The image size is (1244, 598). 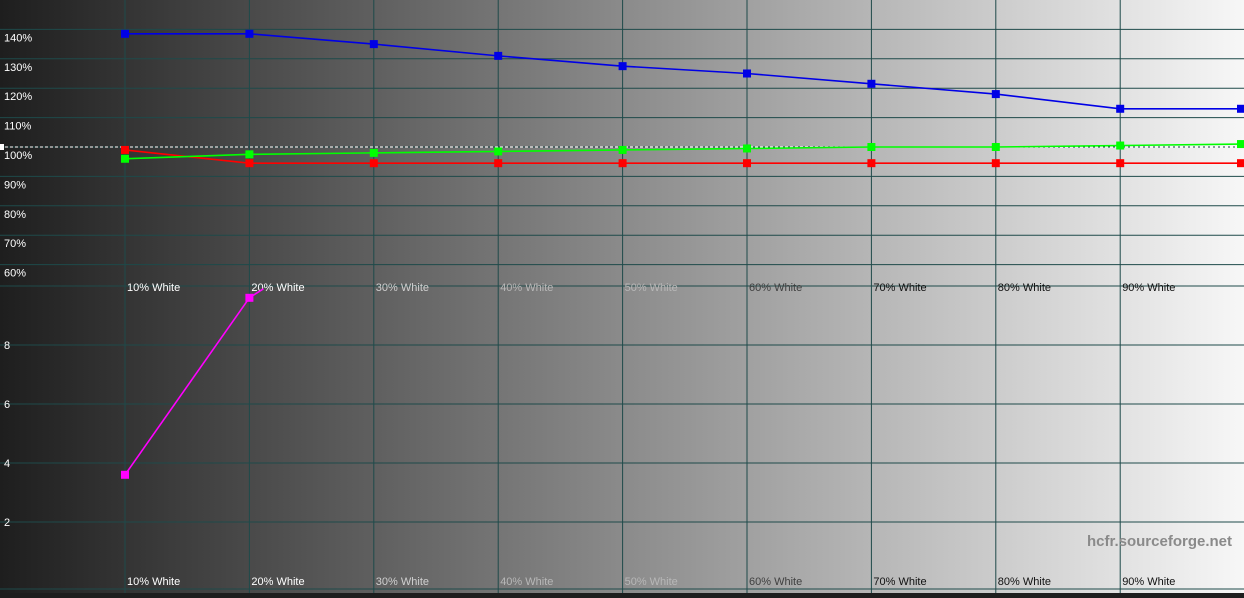 What do you see at coordinates (277, 582) in the screenshot?
I see `x-tick-label: 20% White` at bounding box center [277, 582].